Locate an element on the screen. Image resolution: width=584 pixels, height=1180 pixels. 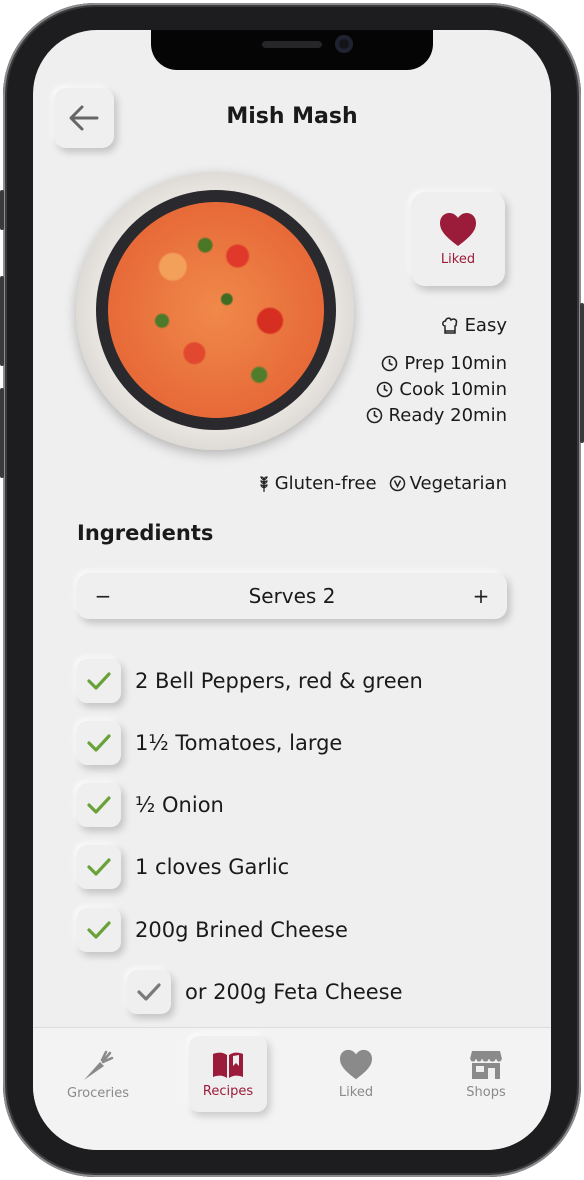
ingredients-heading: Ingredients is located at coordinates (145, 533).